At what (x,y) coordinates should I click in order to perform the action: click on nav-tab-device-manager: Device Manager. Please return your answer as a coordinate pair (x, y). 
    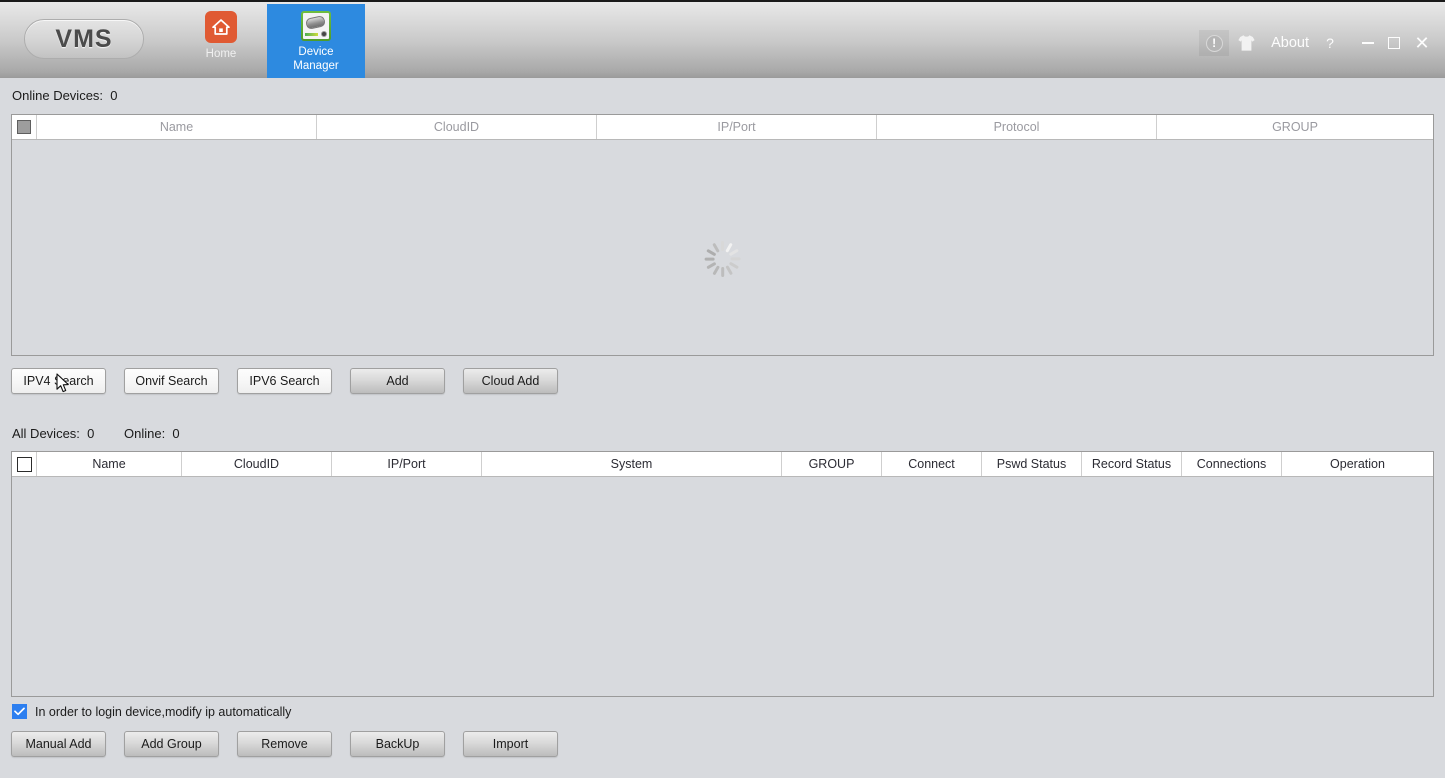
    Looking at the image, I should click on (316, 41).